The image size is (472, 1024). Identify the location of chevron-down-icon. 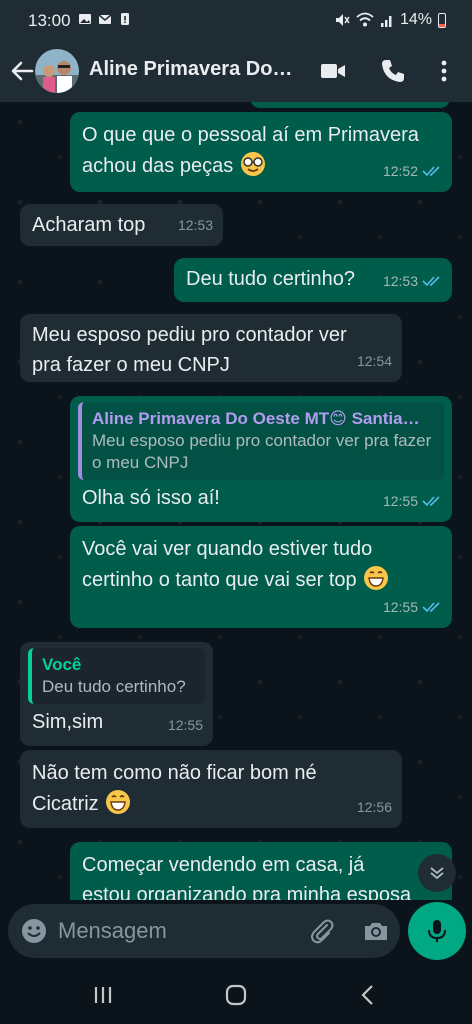
(437, 873).